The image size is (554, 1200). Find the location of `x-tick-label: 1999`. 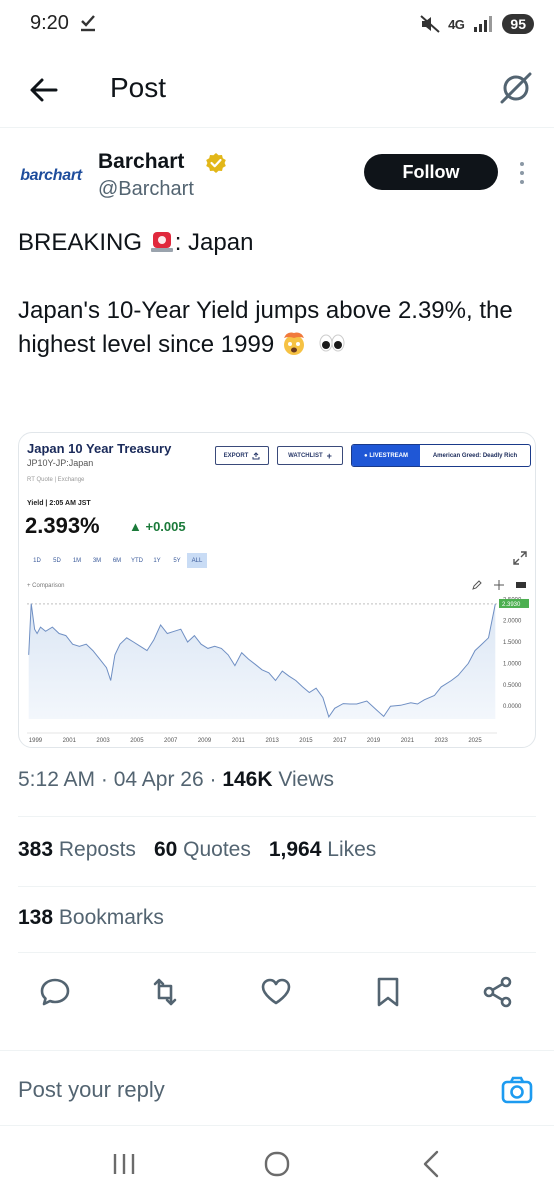

x-tick-label: 1999 is located at coordinates (36, 741).